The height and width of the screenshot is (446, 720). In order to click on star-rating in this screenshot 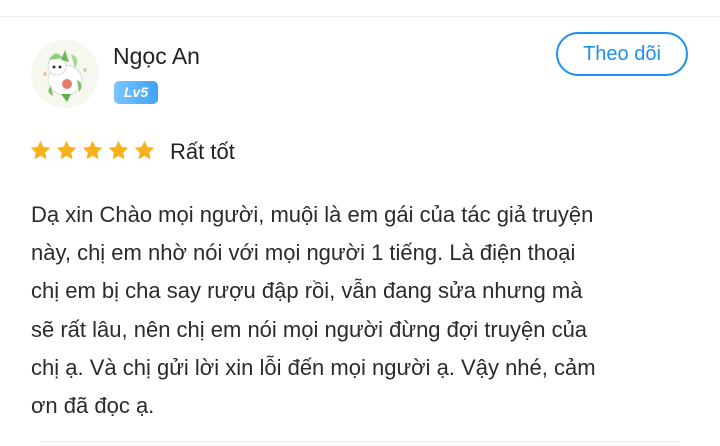, I will do `click(92, 150)`.